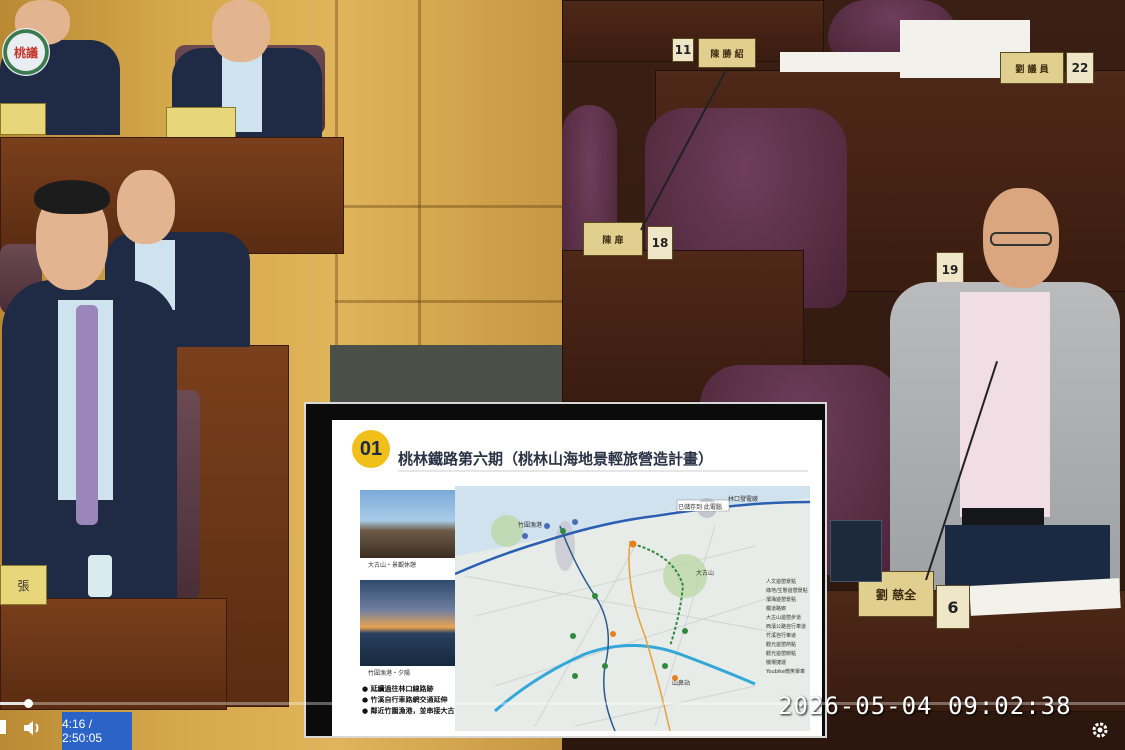  What do you see at coordinates (781, 645) in the screenshot?
I see `legend-item: 觀光遊憩熱點` at bounding box center [781, 645].